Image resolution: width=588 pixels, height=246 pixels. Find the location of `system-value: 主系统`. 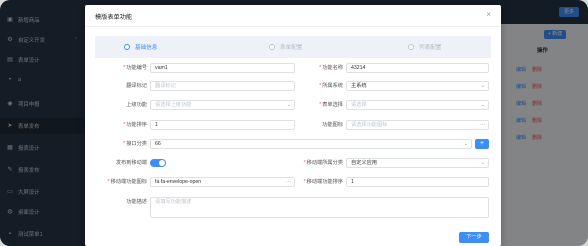

system-value: 主系统 is located at coordinates (359, 86).